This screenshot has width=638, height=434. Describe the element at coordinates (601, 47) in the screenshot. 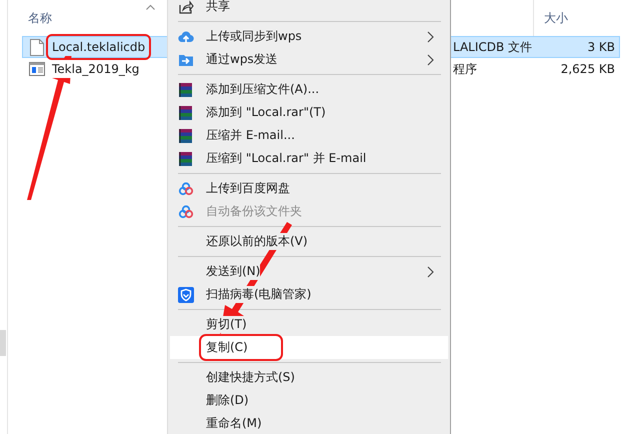

I see `file-size: 3 KB` at that location.